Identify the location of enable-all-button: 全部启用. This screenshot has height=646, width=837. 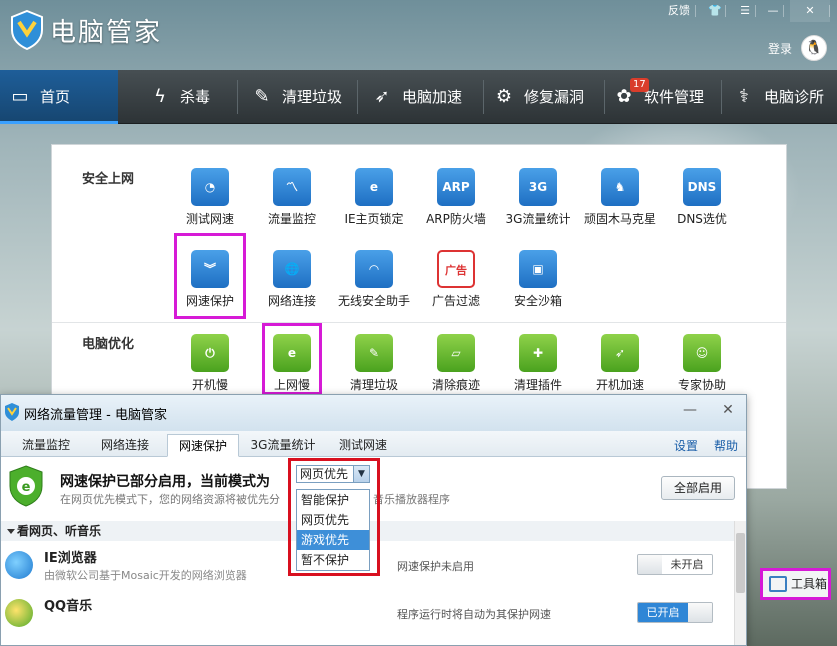
(698, 488).